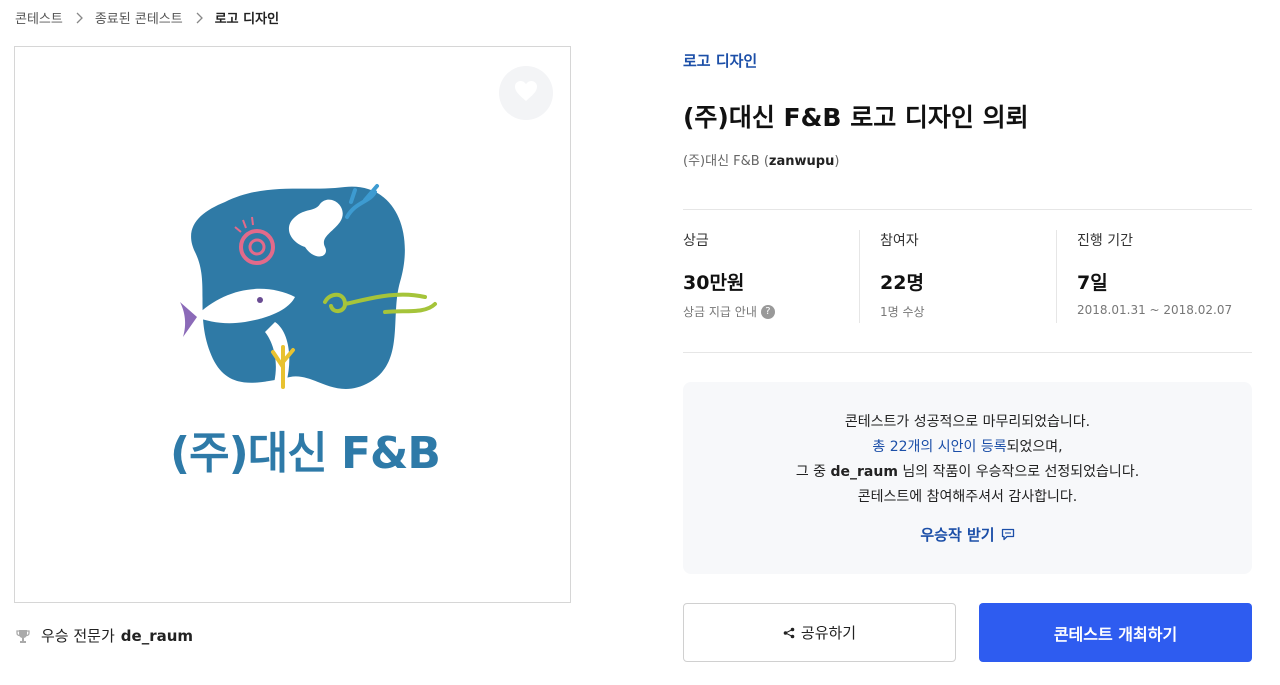  I want to click on host-contest-button: 콘테스트 개최하기, so click(1115, 632).